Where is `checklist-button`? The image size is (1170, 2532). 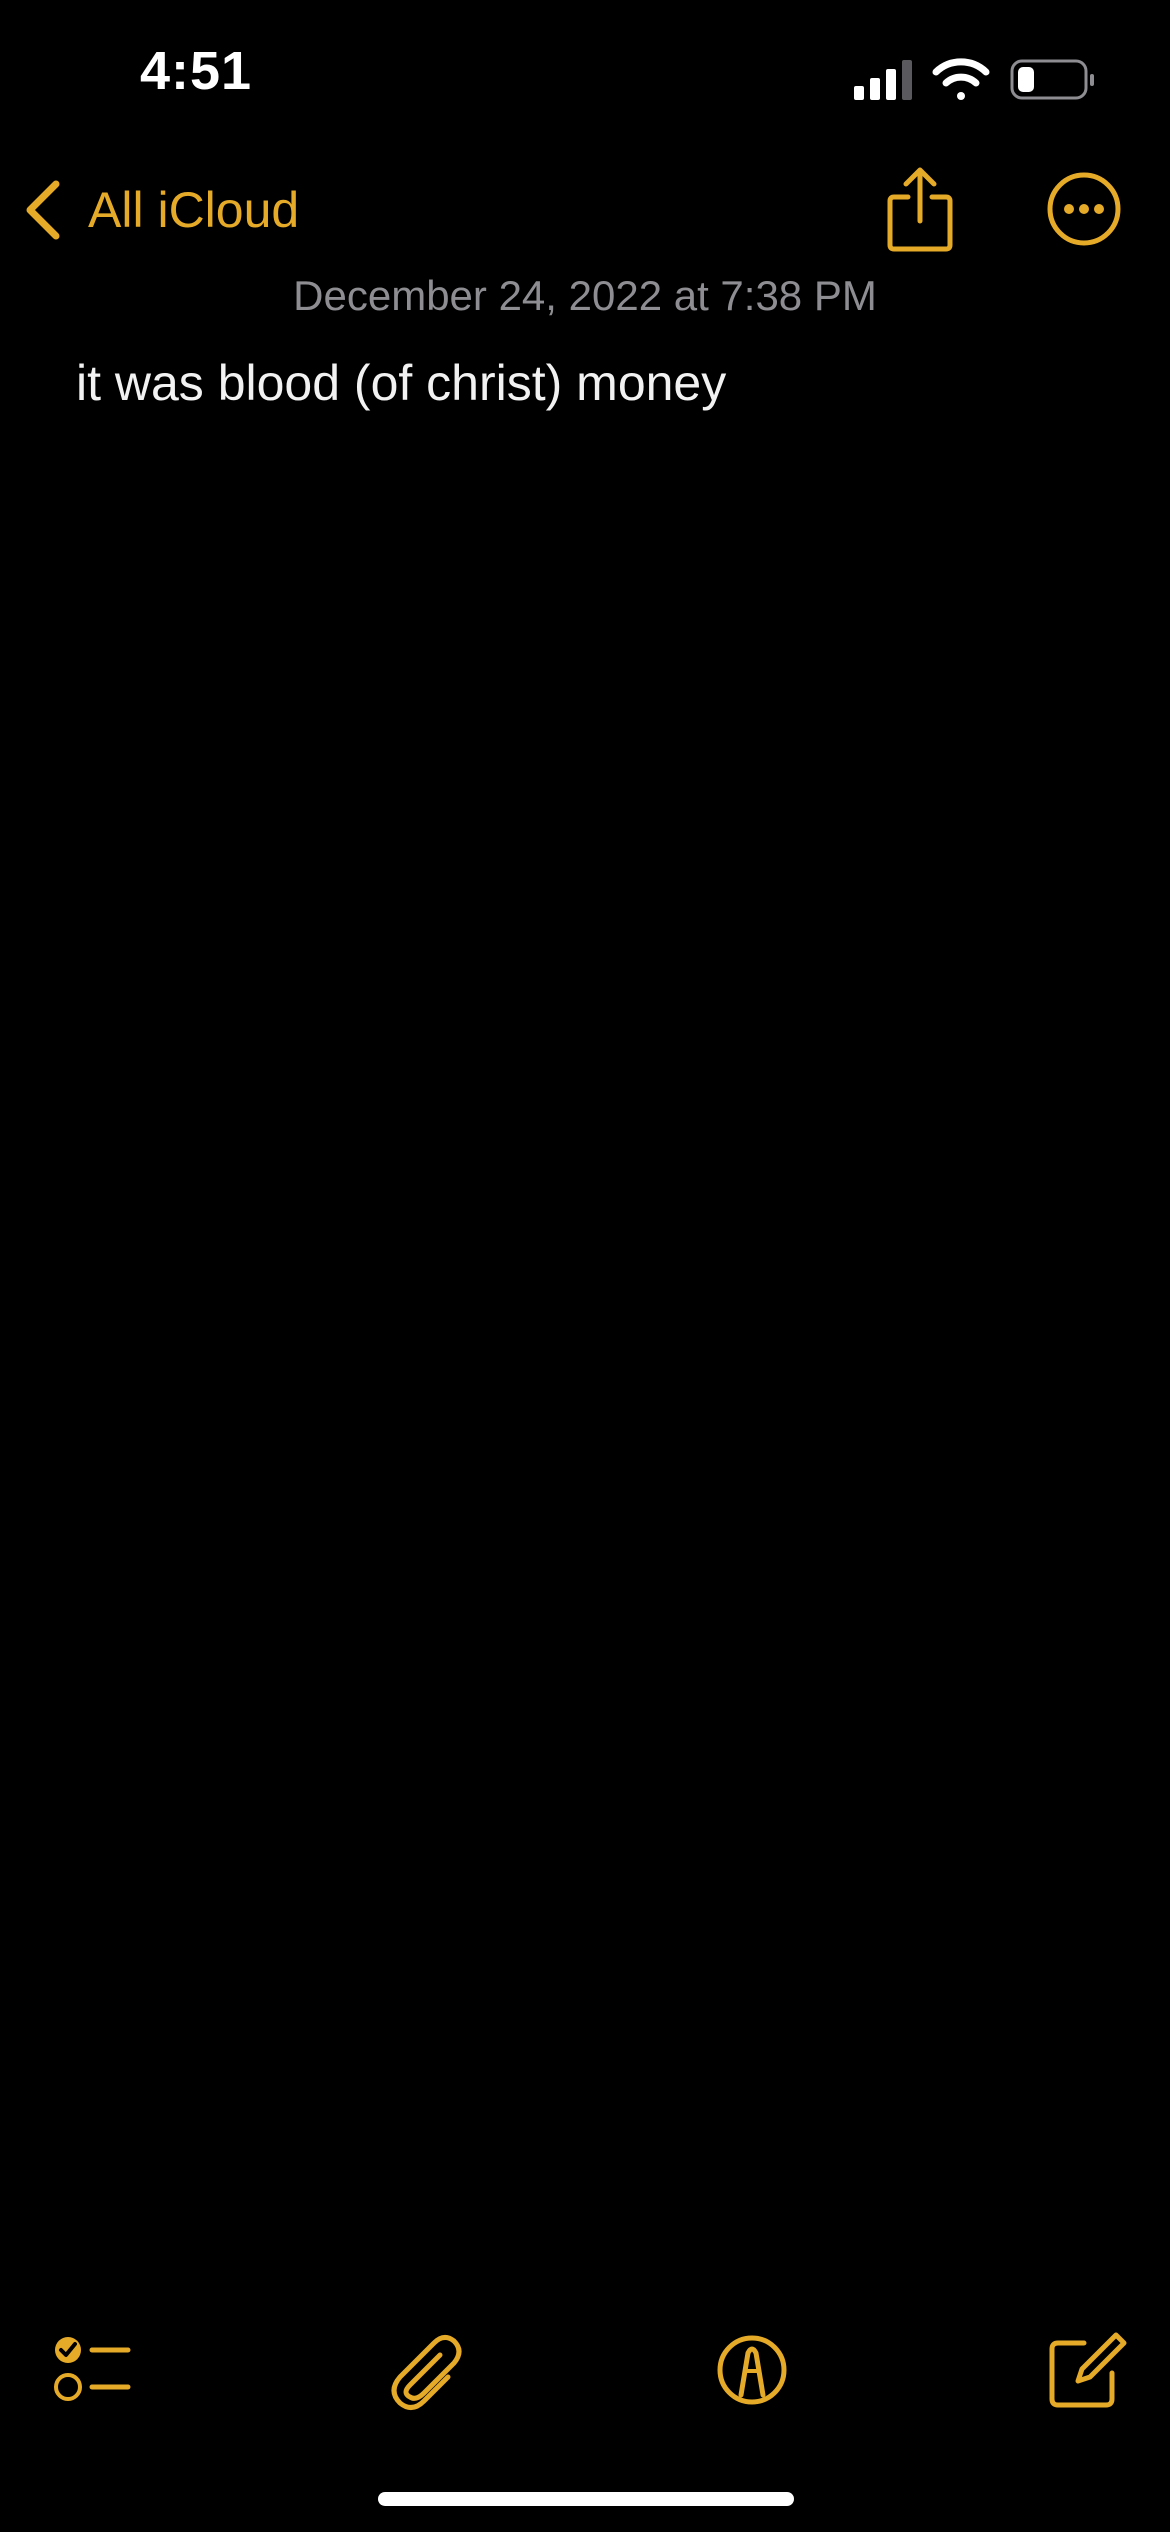 checklist-button is located at coordinates (93, 2370).